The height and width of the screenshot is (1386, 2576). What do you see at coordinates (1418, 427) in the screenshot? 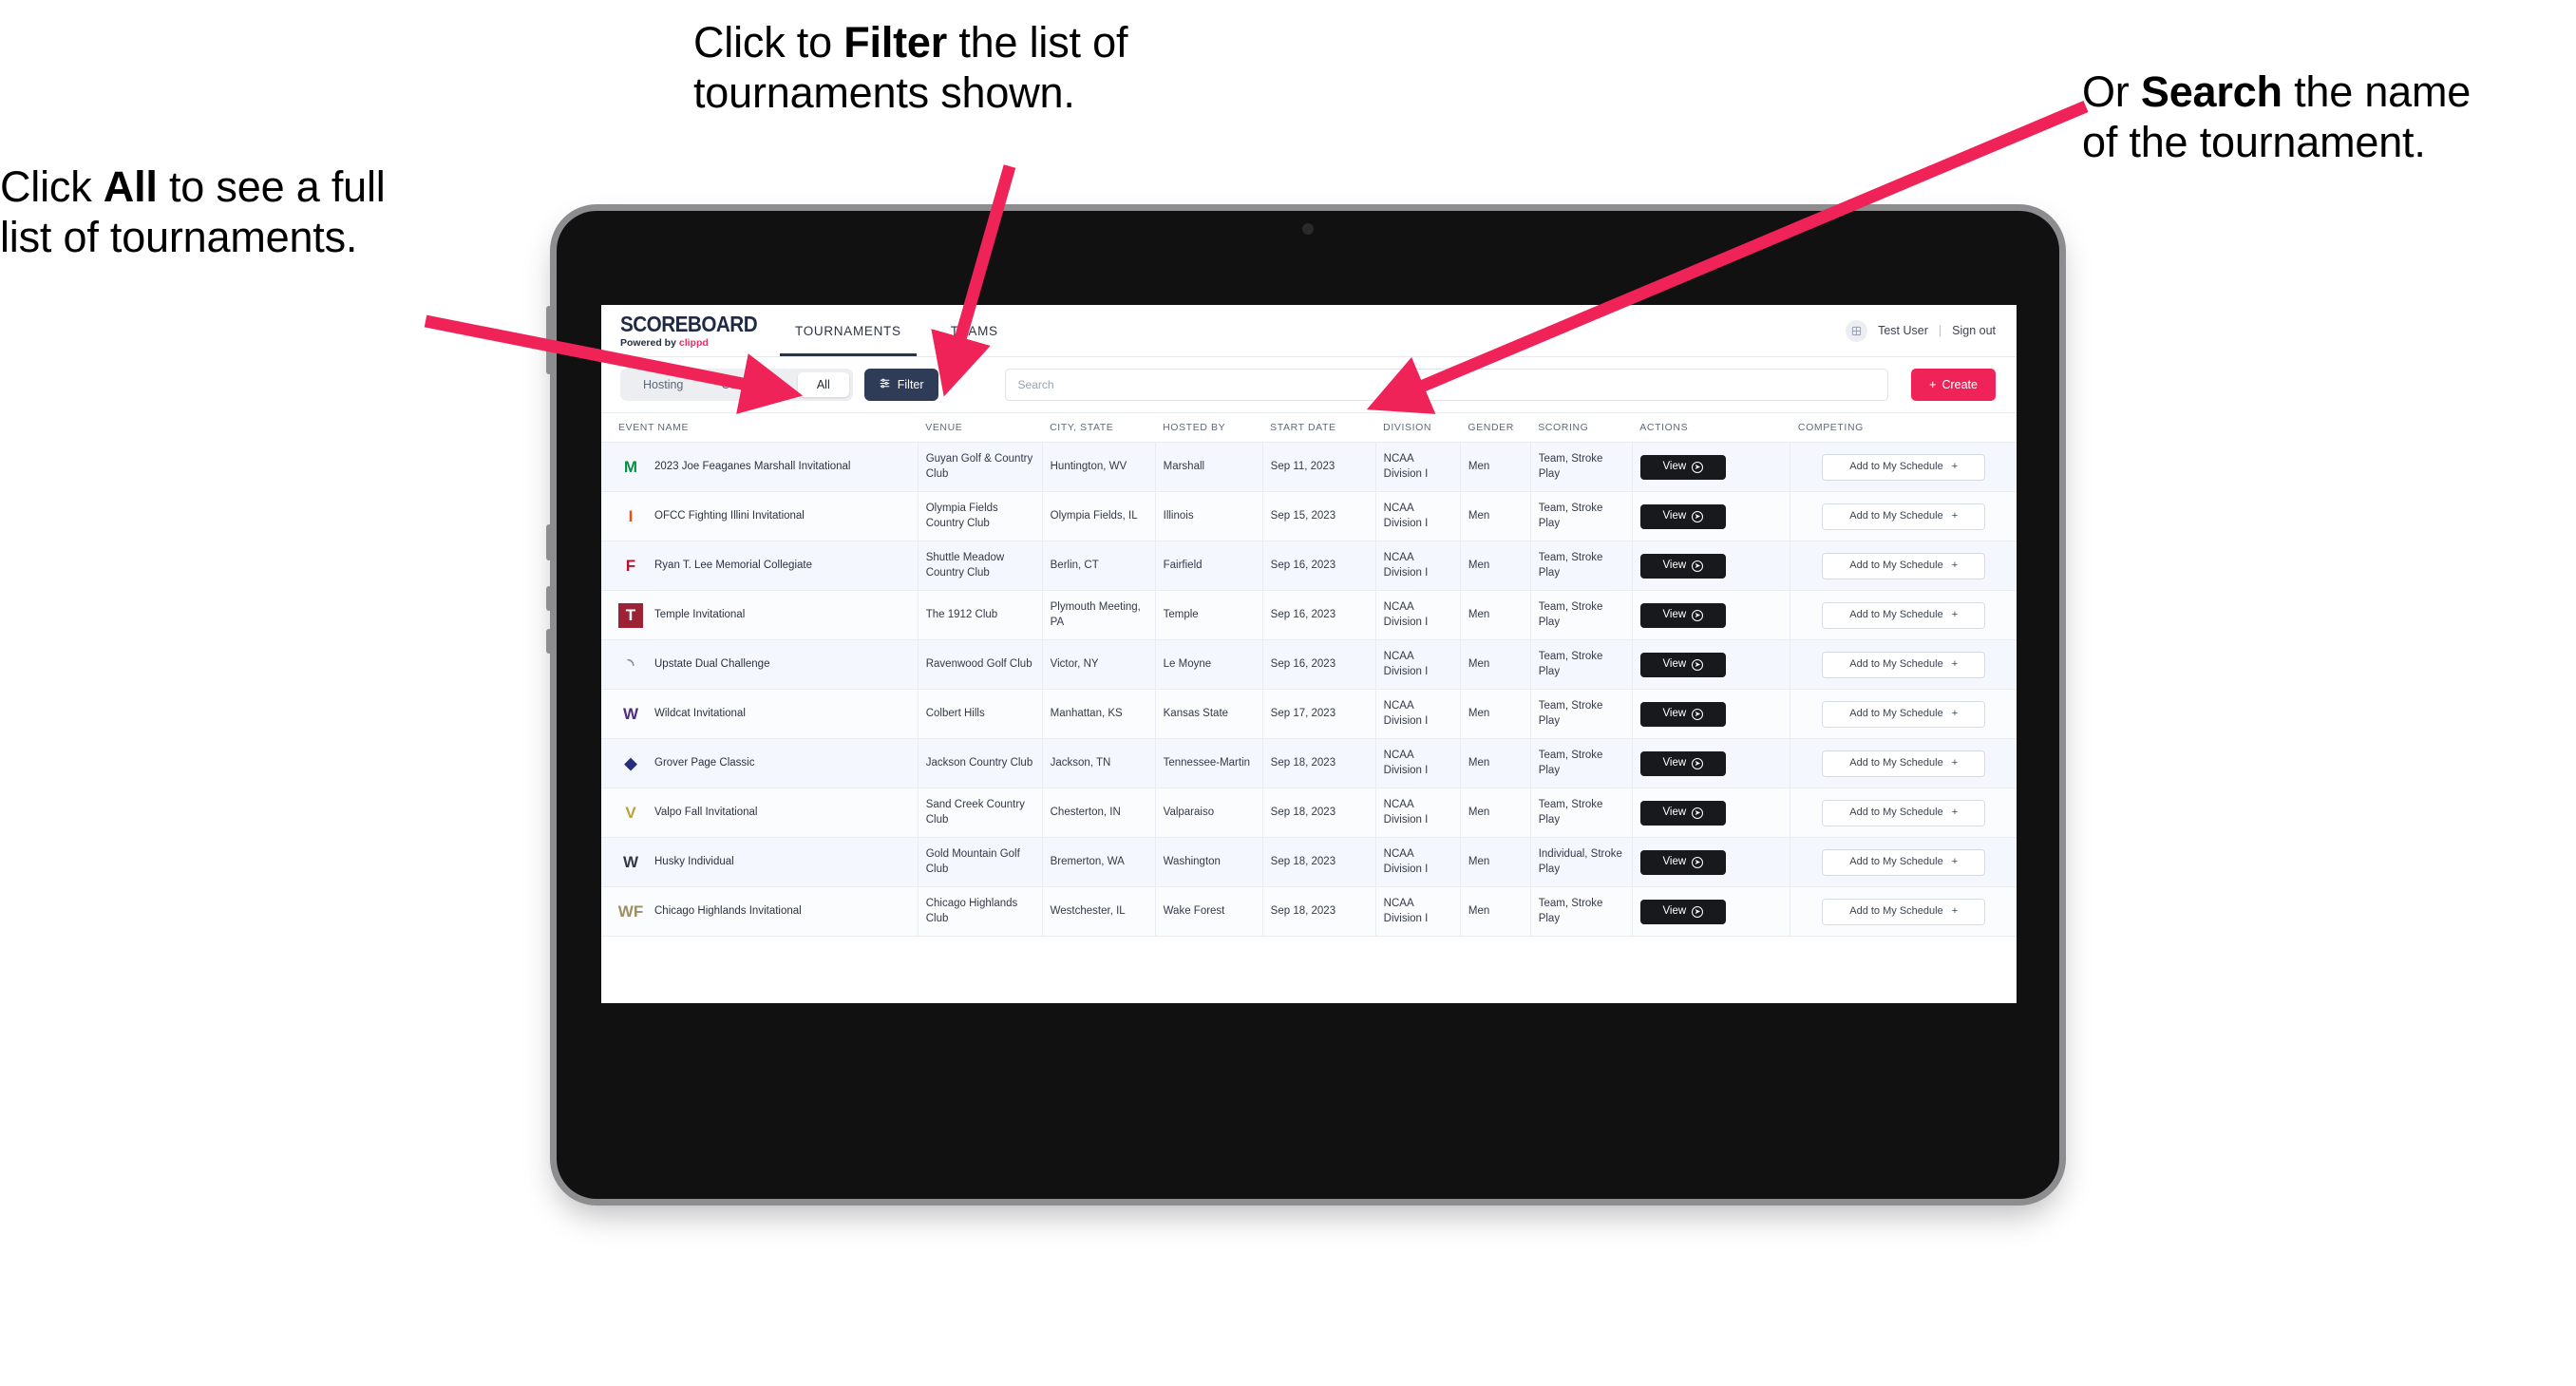
I see `column-division: DIVISION` at bounding box center [1418, 427].